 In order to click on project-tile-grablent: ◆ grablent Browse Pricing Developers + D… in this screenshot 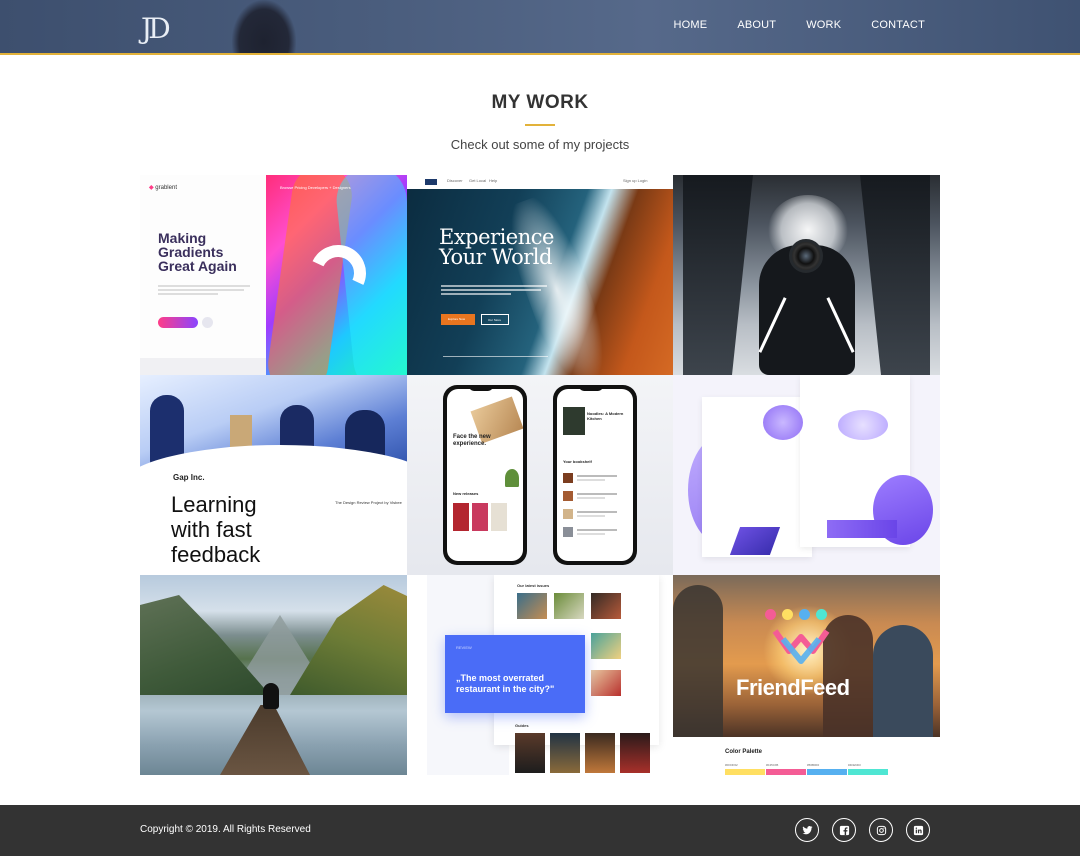, I will do `click(273, 275)`.